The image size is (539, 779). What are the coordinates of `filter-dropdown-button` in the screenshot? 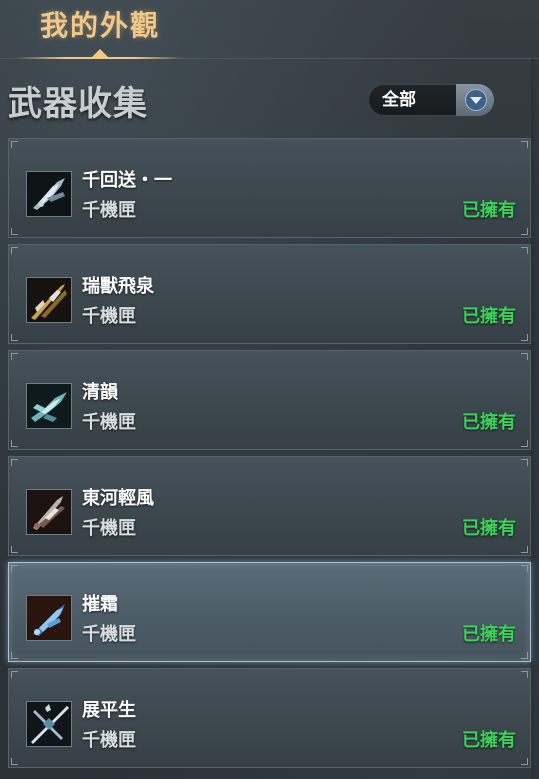 It's located at (475, 100).